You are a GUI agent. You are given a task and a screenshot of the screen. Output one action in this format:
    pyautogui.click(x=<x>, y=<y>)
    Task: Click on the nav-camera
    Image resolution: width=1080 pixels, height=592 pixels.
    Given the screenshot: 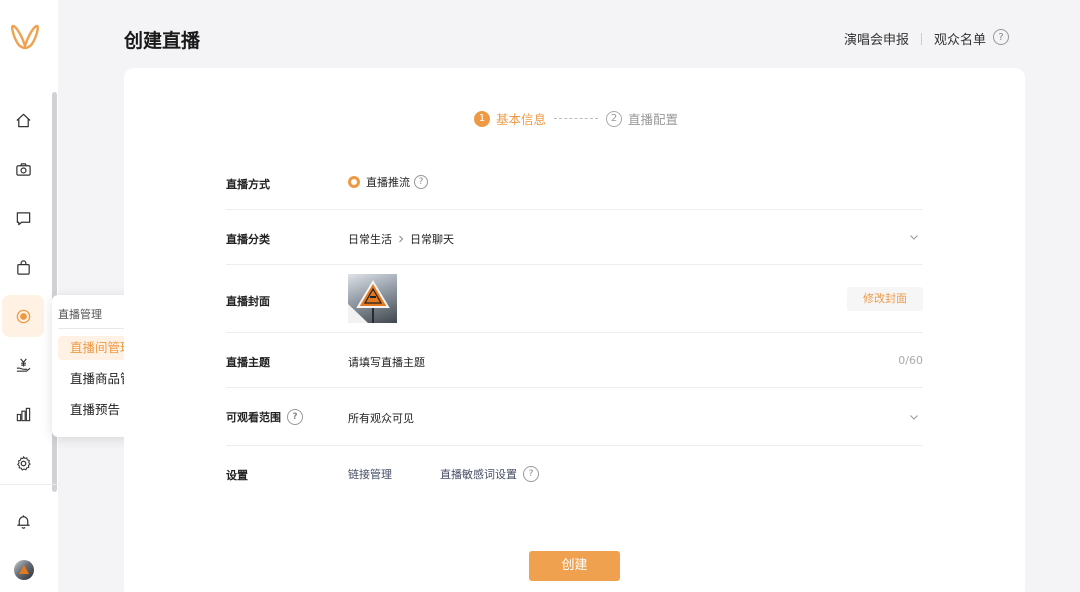 What is the action you would take?
    pyautogui.click(x=23, y=169)
    